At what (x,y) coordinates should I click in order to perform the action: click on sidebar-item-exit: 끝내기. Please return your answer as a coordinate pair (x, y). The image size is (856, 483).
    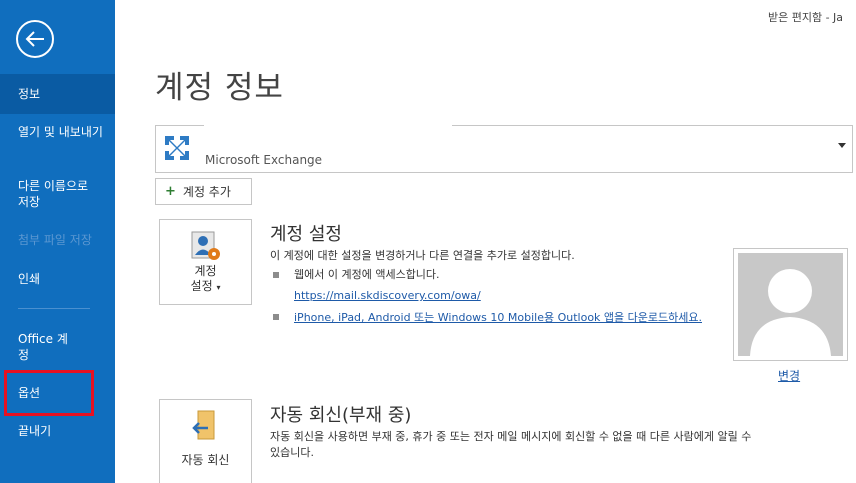
    Looking at the image, I should click on (57, 431).